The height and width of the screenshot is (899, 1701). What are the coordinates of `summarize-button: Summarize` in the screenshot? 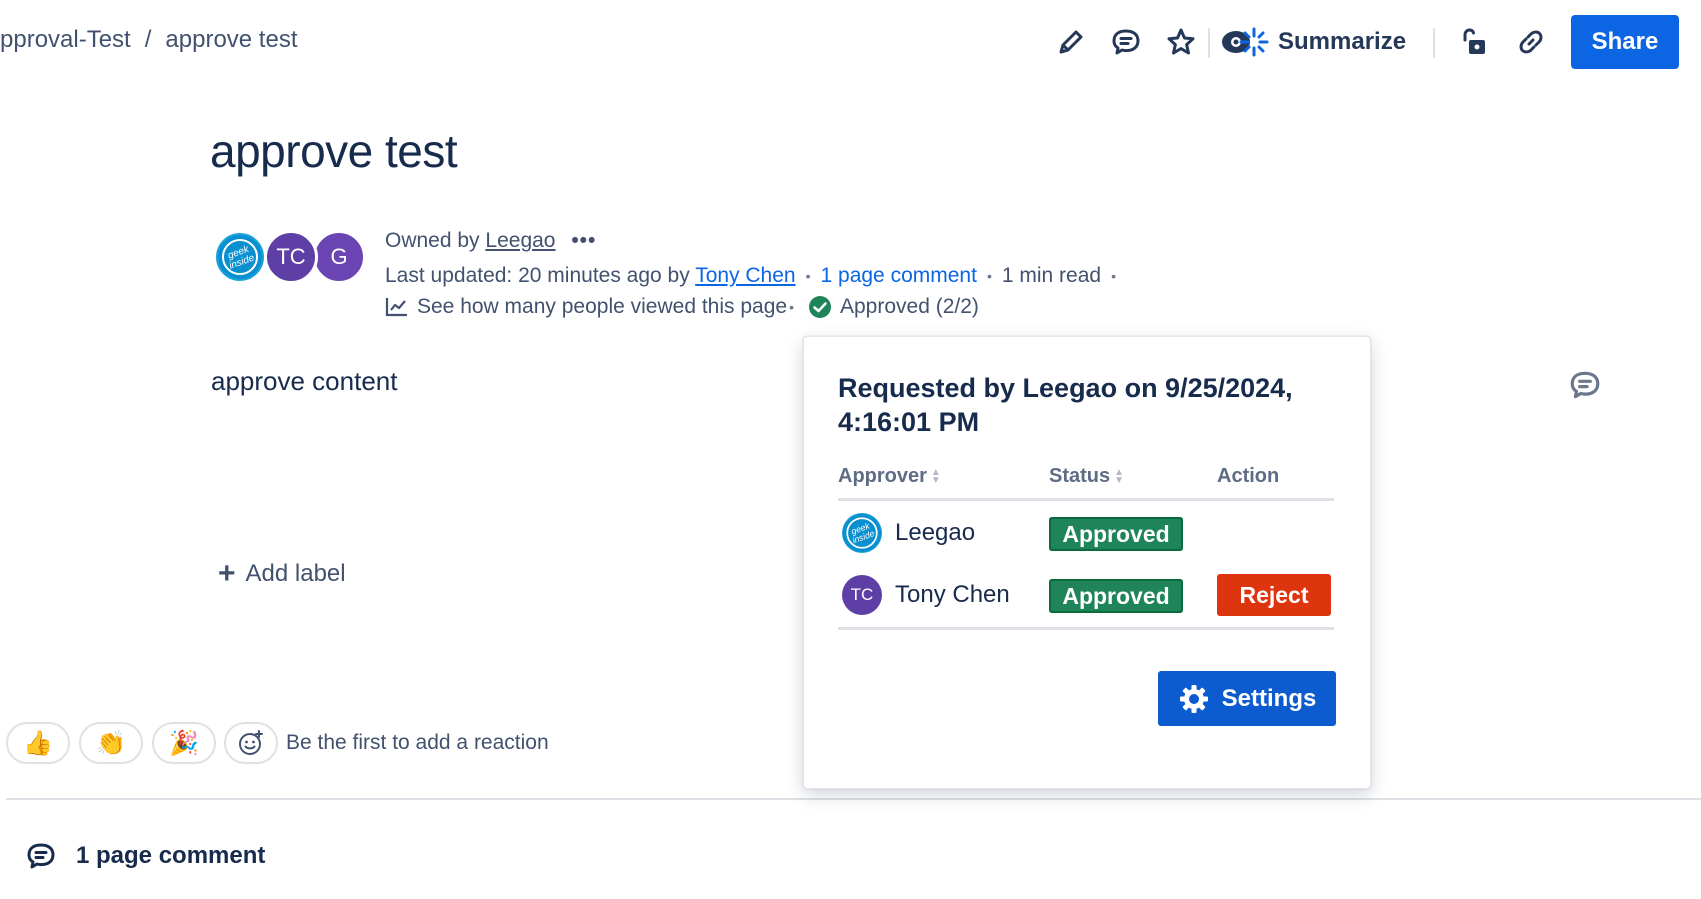 It's located at (1322, 42).